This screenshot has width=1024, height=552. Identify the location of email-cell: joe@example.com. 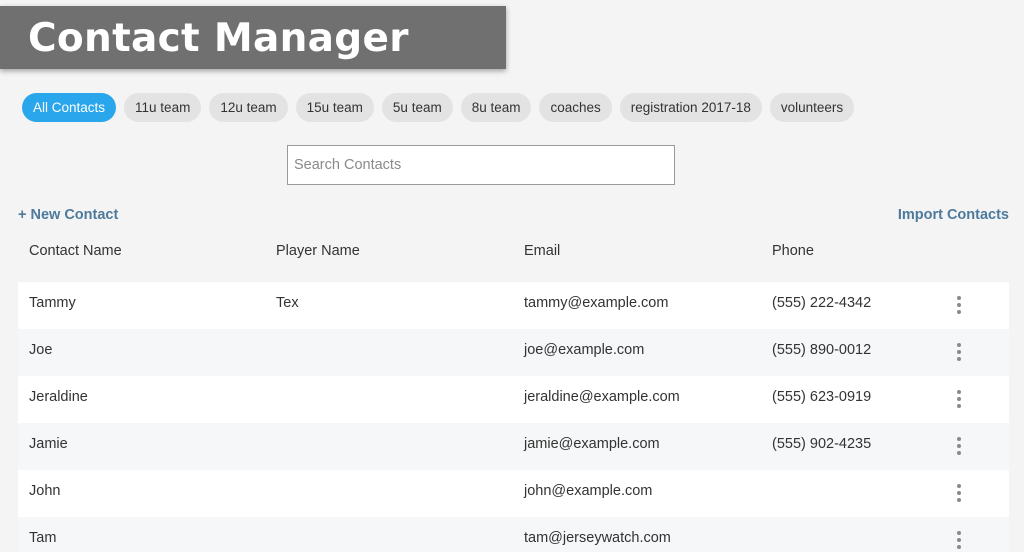
(584, 350).